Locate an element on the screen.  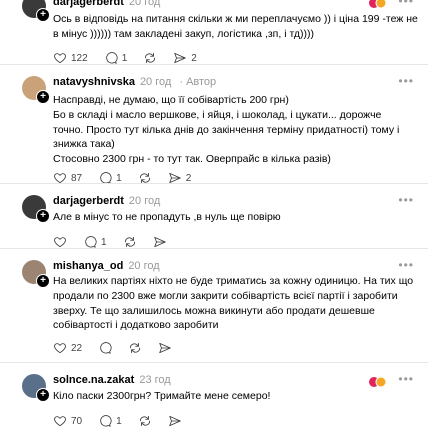
author-badge: · Автор is located at coordinates (196, 82).